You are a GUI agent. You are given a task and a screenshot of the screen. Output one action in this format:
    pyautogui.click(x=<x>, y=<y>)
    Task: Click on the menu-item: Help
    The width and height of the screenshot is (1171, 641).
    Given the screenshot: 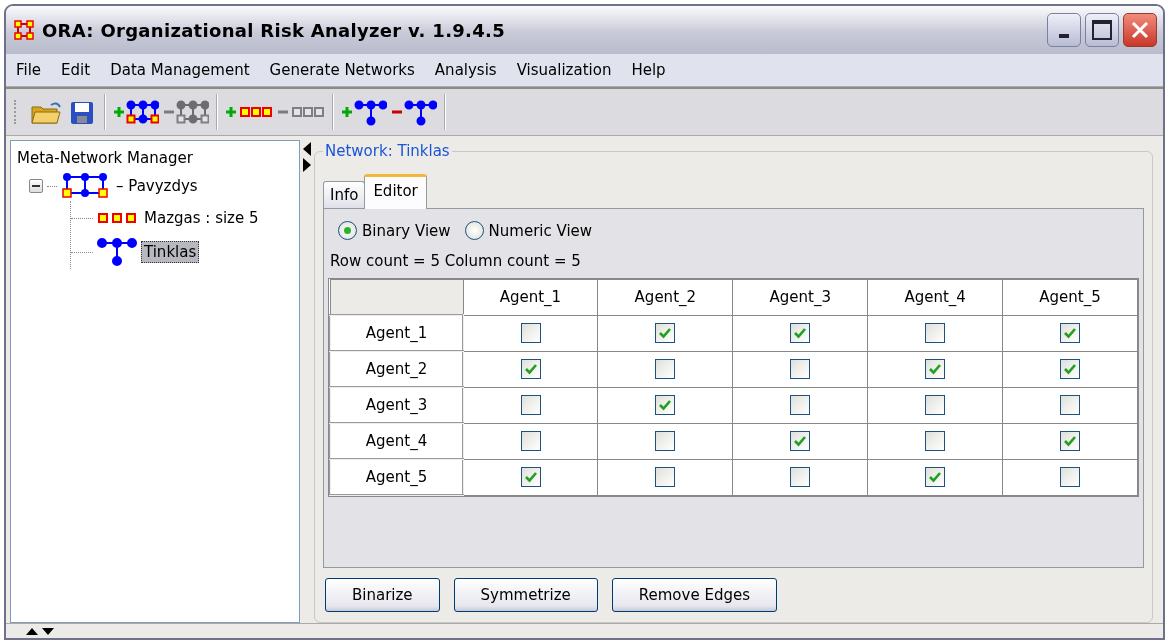 What is the action you would take?
    pyautogui.click(x=648, y=70)
    